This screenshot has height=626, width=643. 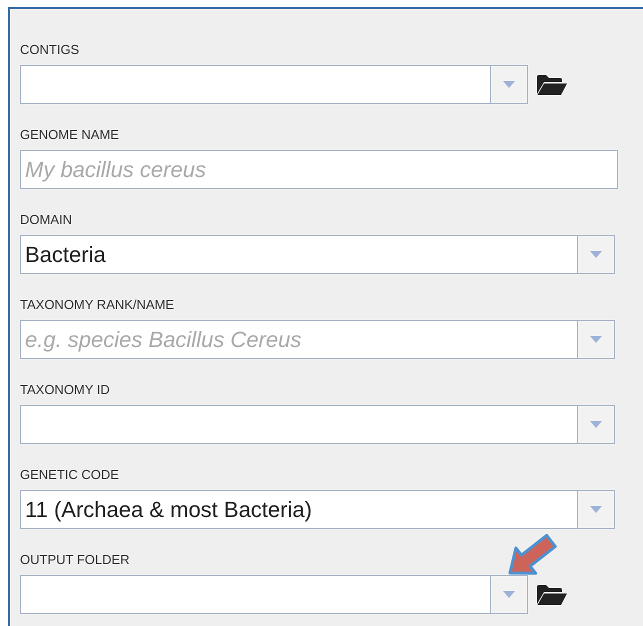 I want to click on input-field: My bacillus cereus, so click(x=319, y=169).